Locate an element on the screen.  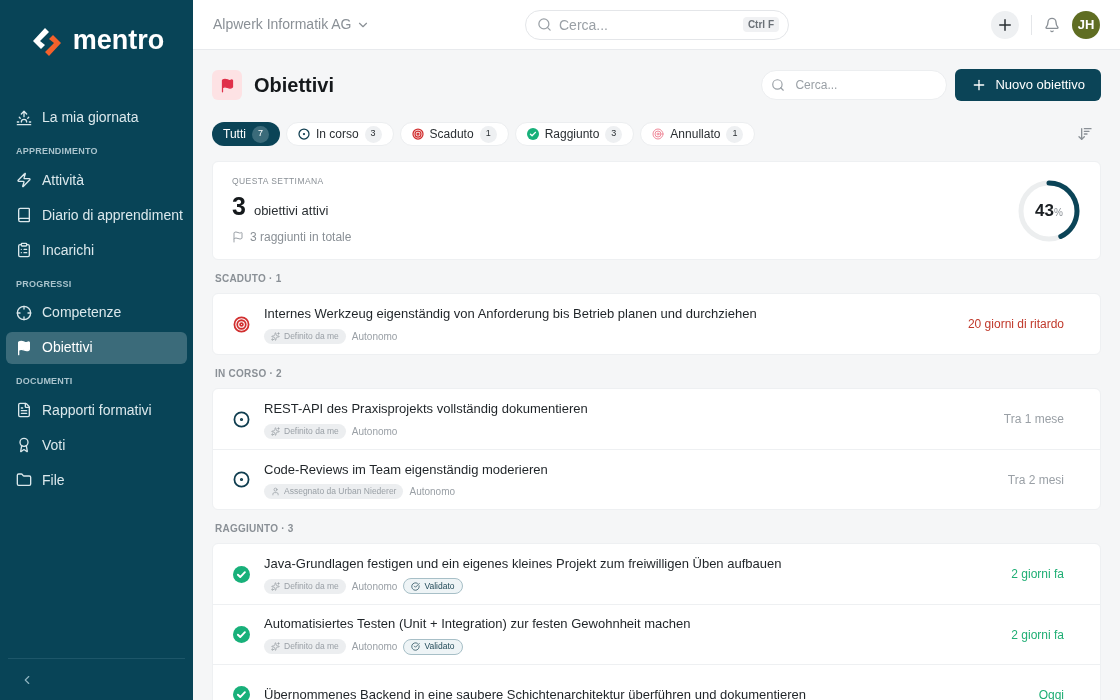
total-reached: 3 raggiunti in totale is located at coordinates (301, 238).